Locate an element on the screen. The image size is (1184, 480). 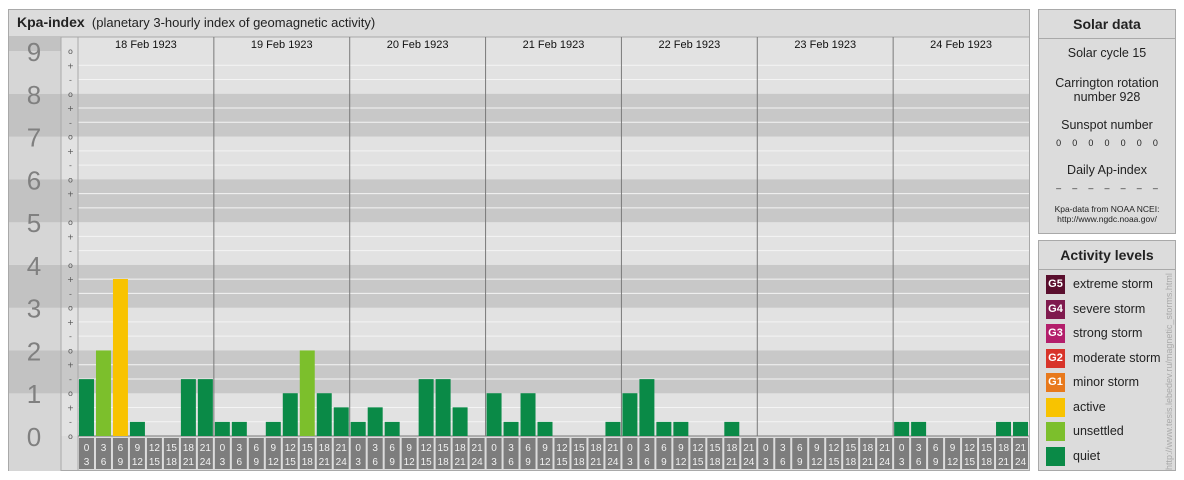
sunspot-number-label: Sunspot number is located at coordinates (1107, 125).